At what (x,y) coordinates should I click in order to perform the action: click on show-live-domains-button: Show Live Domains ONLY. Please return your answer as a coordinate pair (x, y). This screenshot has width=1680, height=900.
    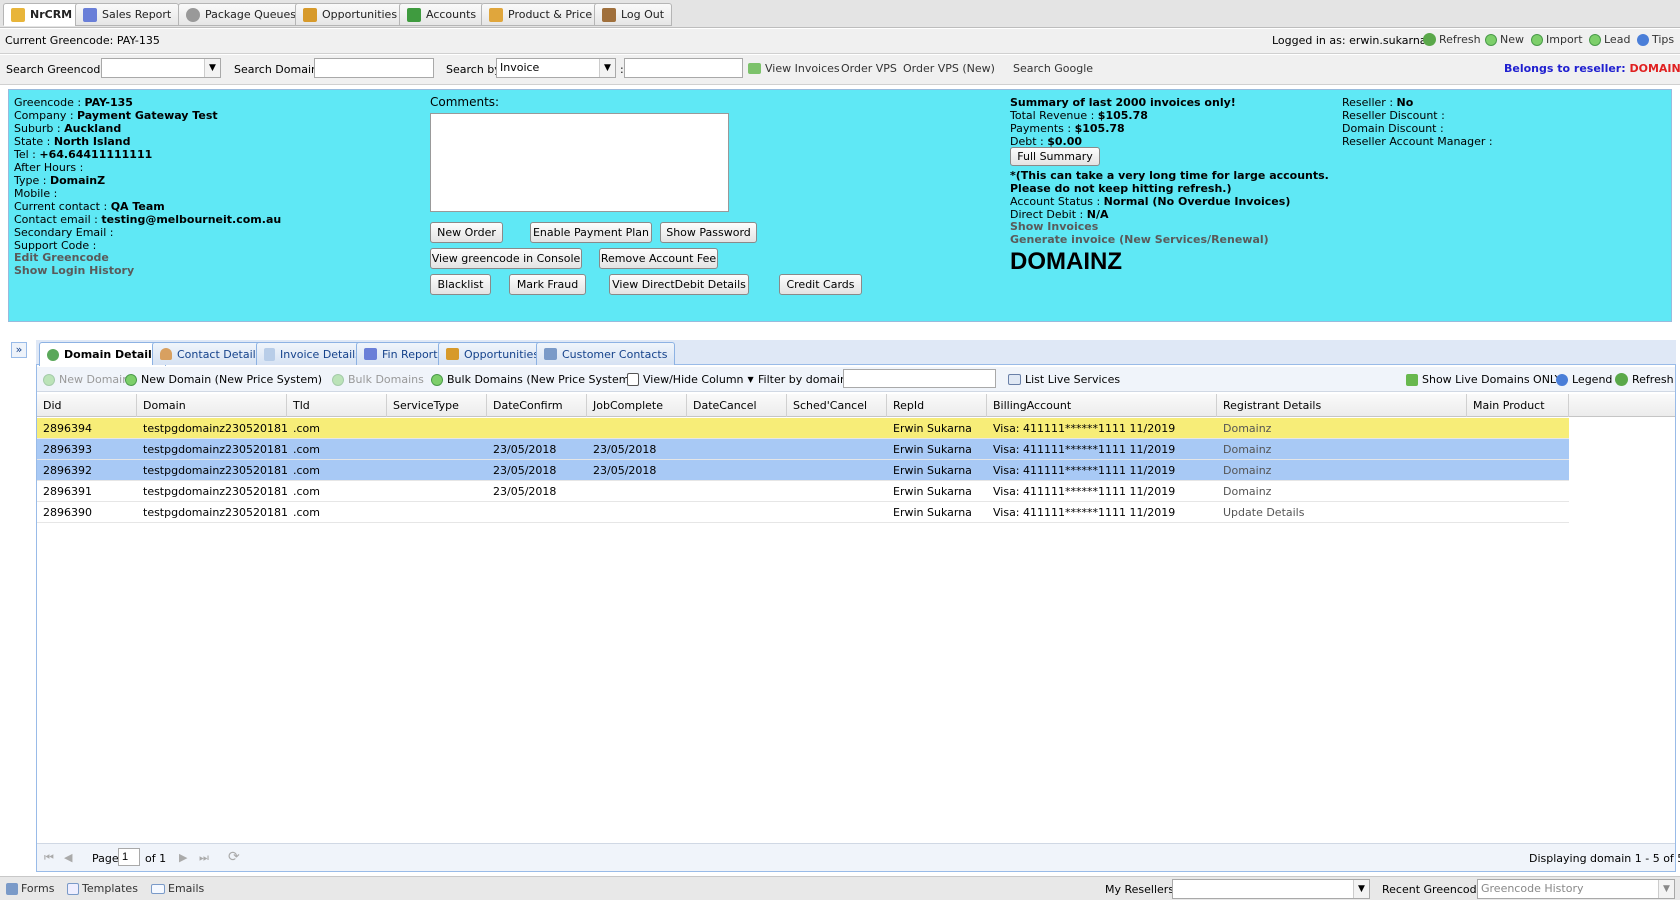
    Looking at the image, I should click on (1483, 379).